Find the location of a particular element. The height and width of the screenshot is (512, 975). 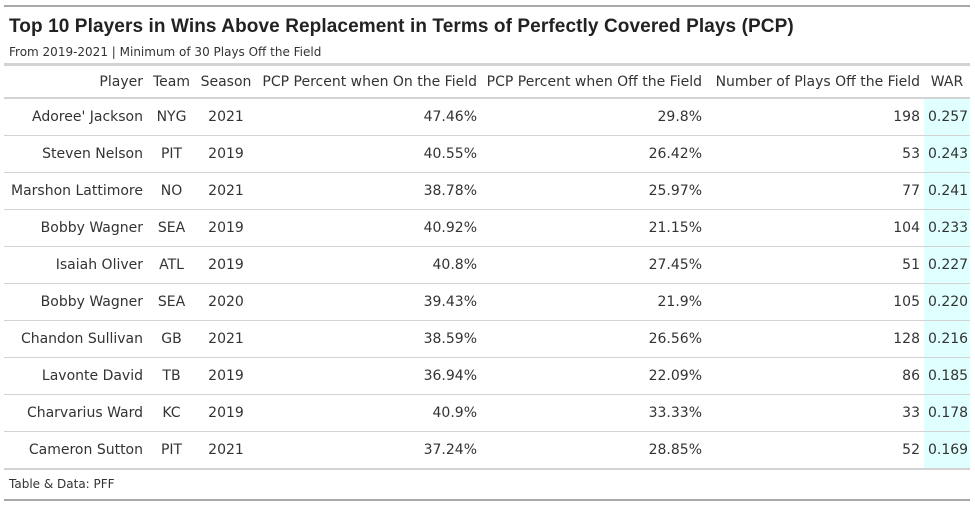

cell-player: Cameron Sutton is located at coordinates (75, 450).